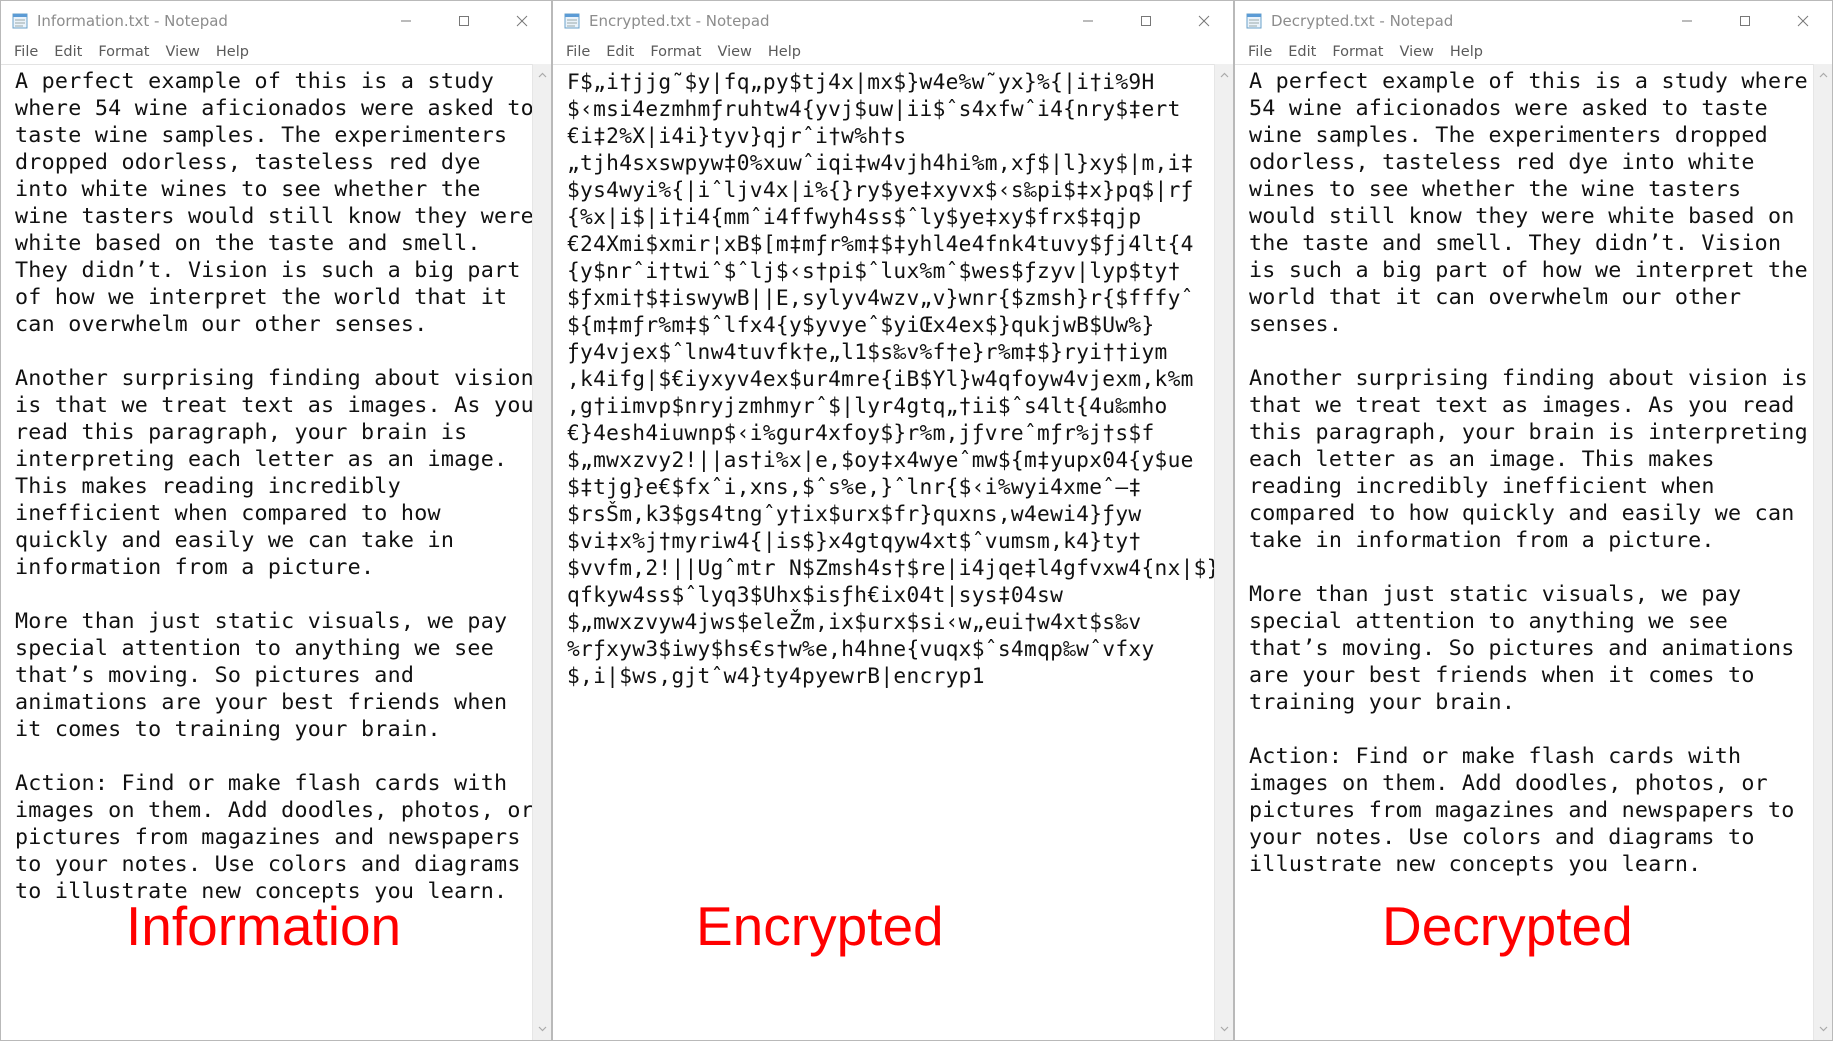  Describe the element at coordinates (1507, 926) in the screenshot. I see `caption-decrypted: Decrypted` at that location.